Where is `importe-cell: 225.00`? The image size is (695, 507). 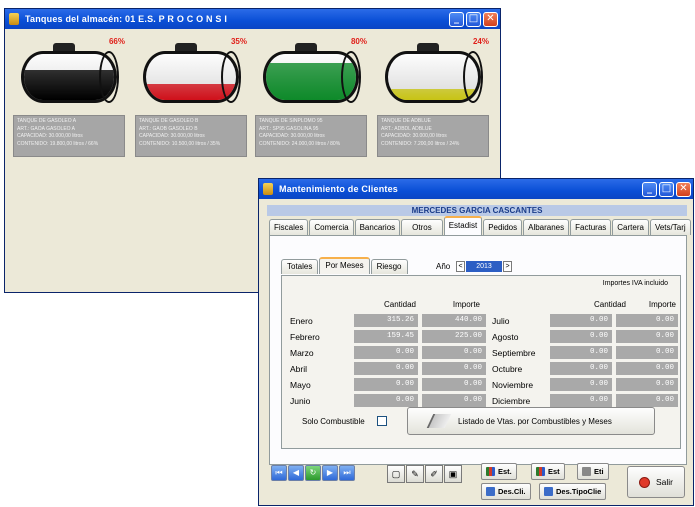 importe-cell: 225.00 is located at coordinates (454, 336).